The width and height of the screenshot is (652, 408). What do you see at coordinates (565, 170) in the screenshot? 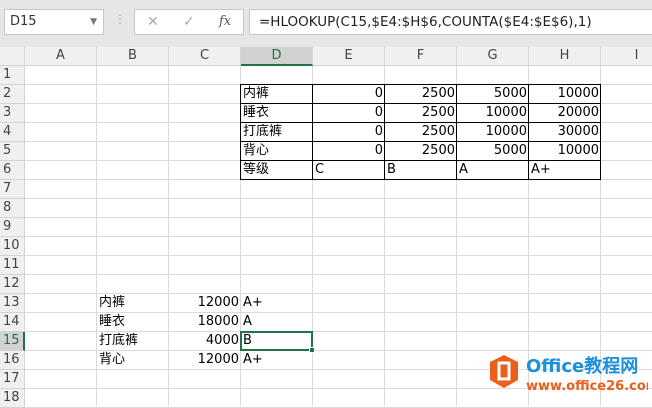
I see `table-cell: A+` at bounding box center [565, 170].